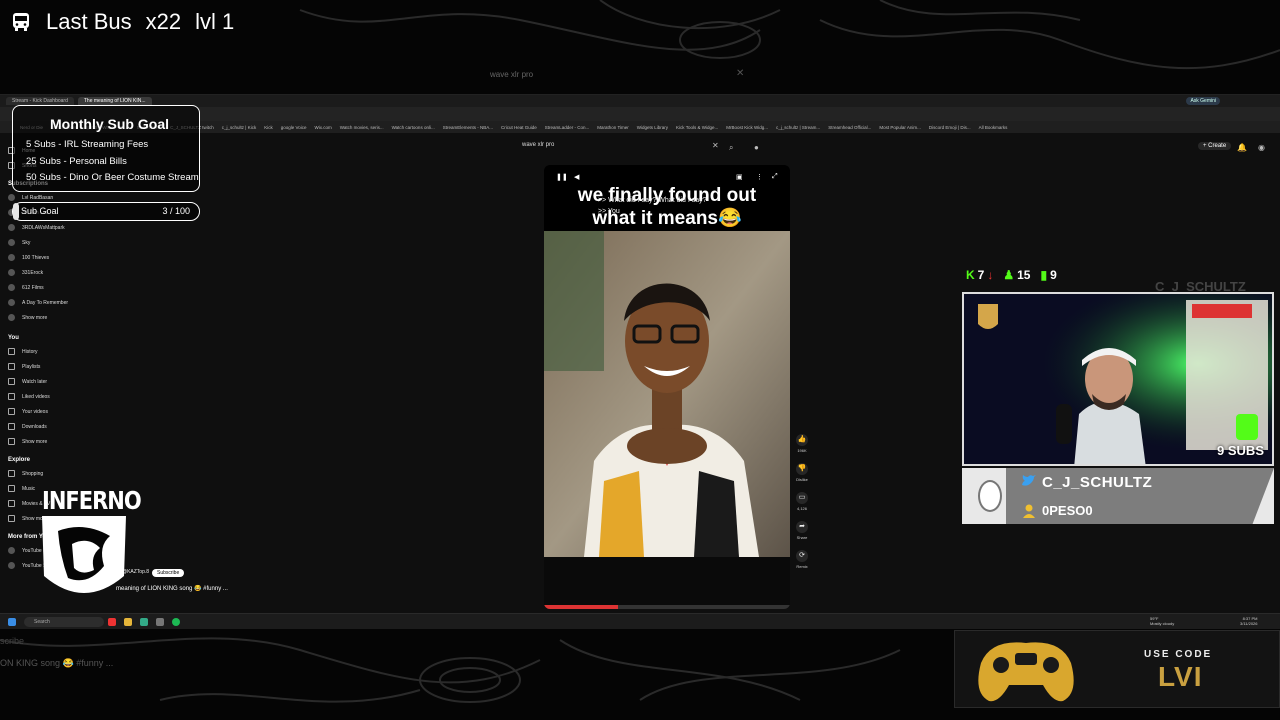  Describe the element at coordinates (12, 622) in the screenshot. I see `windows-start-icon` at that location.